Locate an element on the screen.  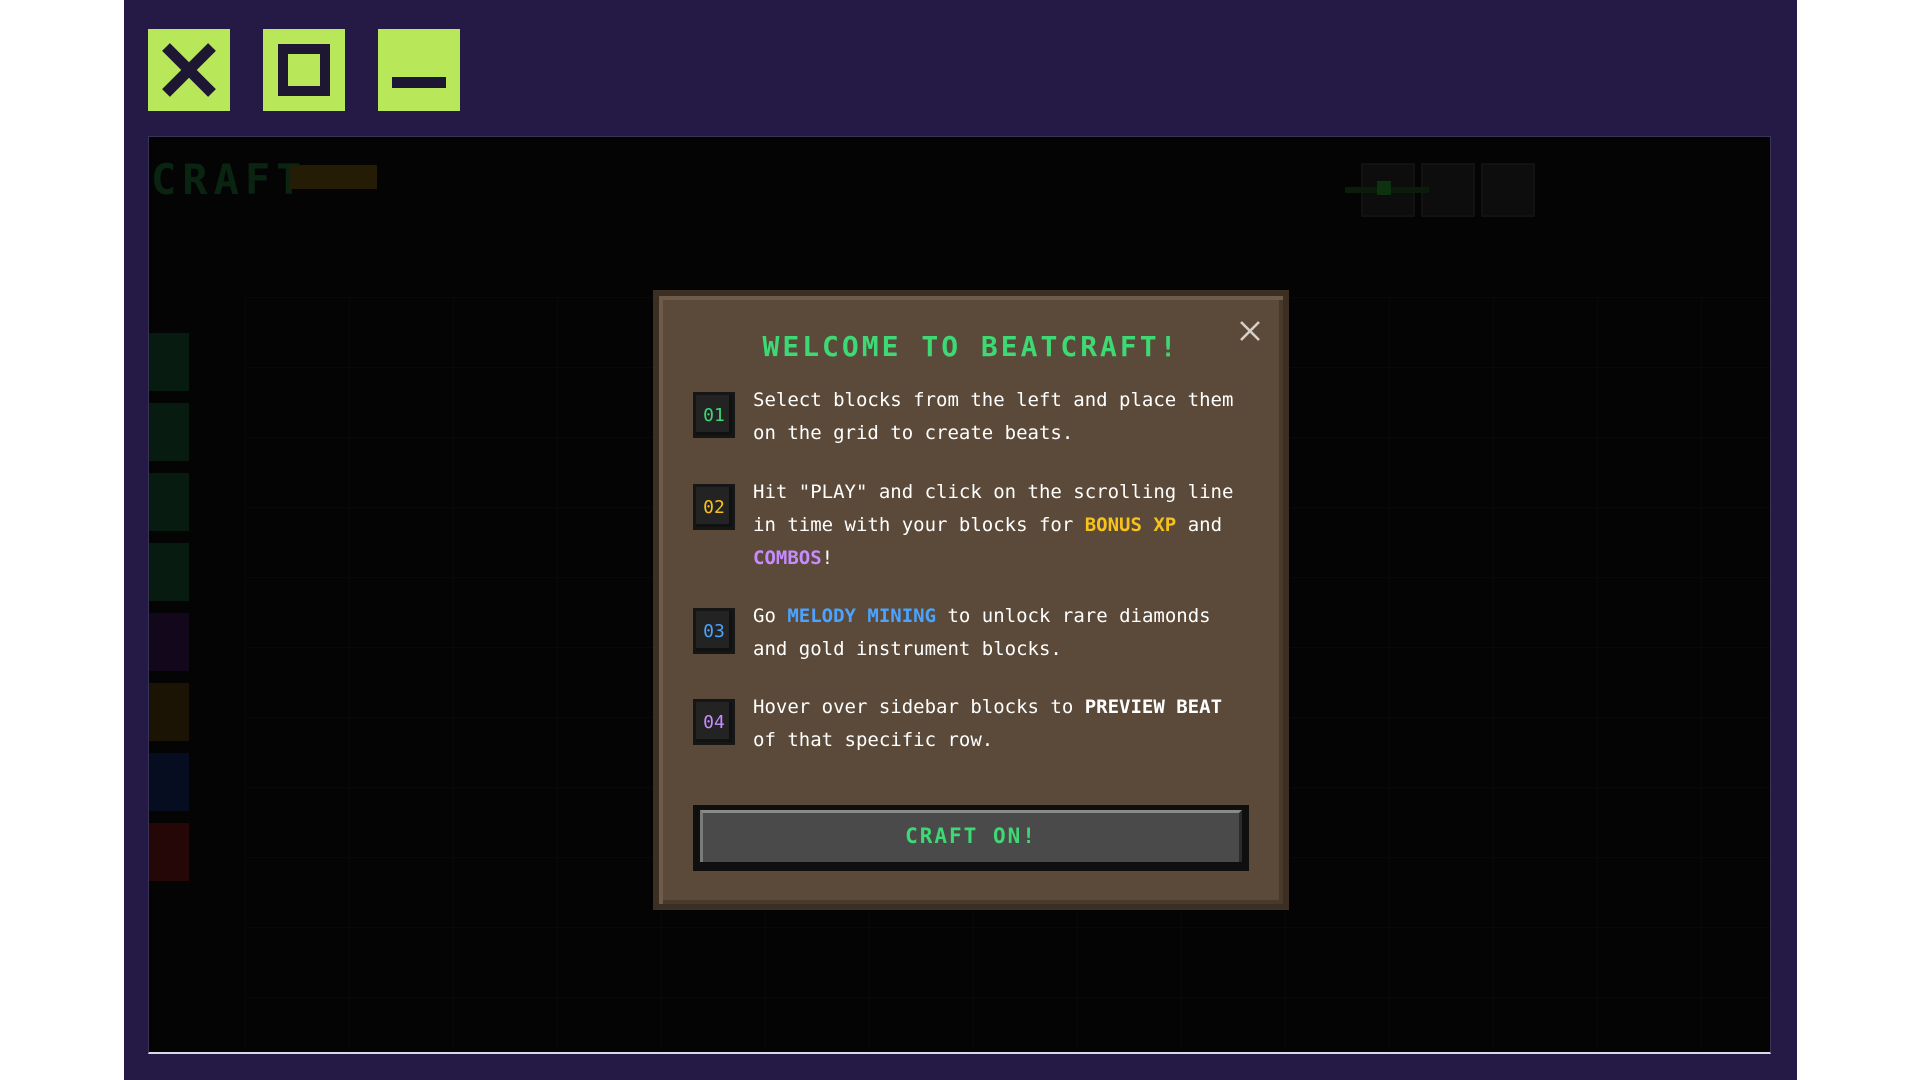
combos-highlight: COMBOS is located at coordinates (787, 558).